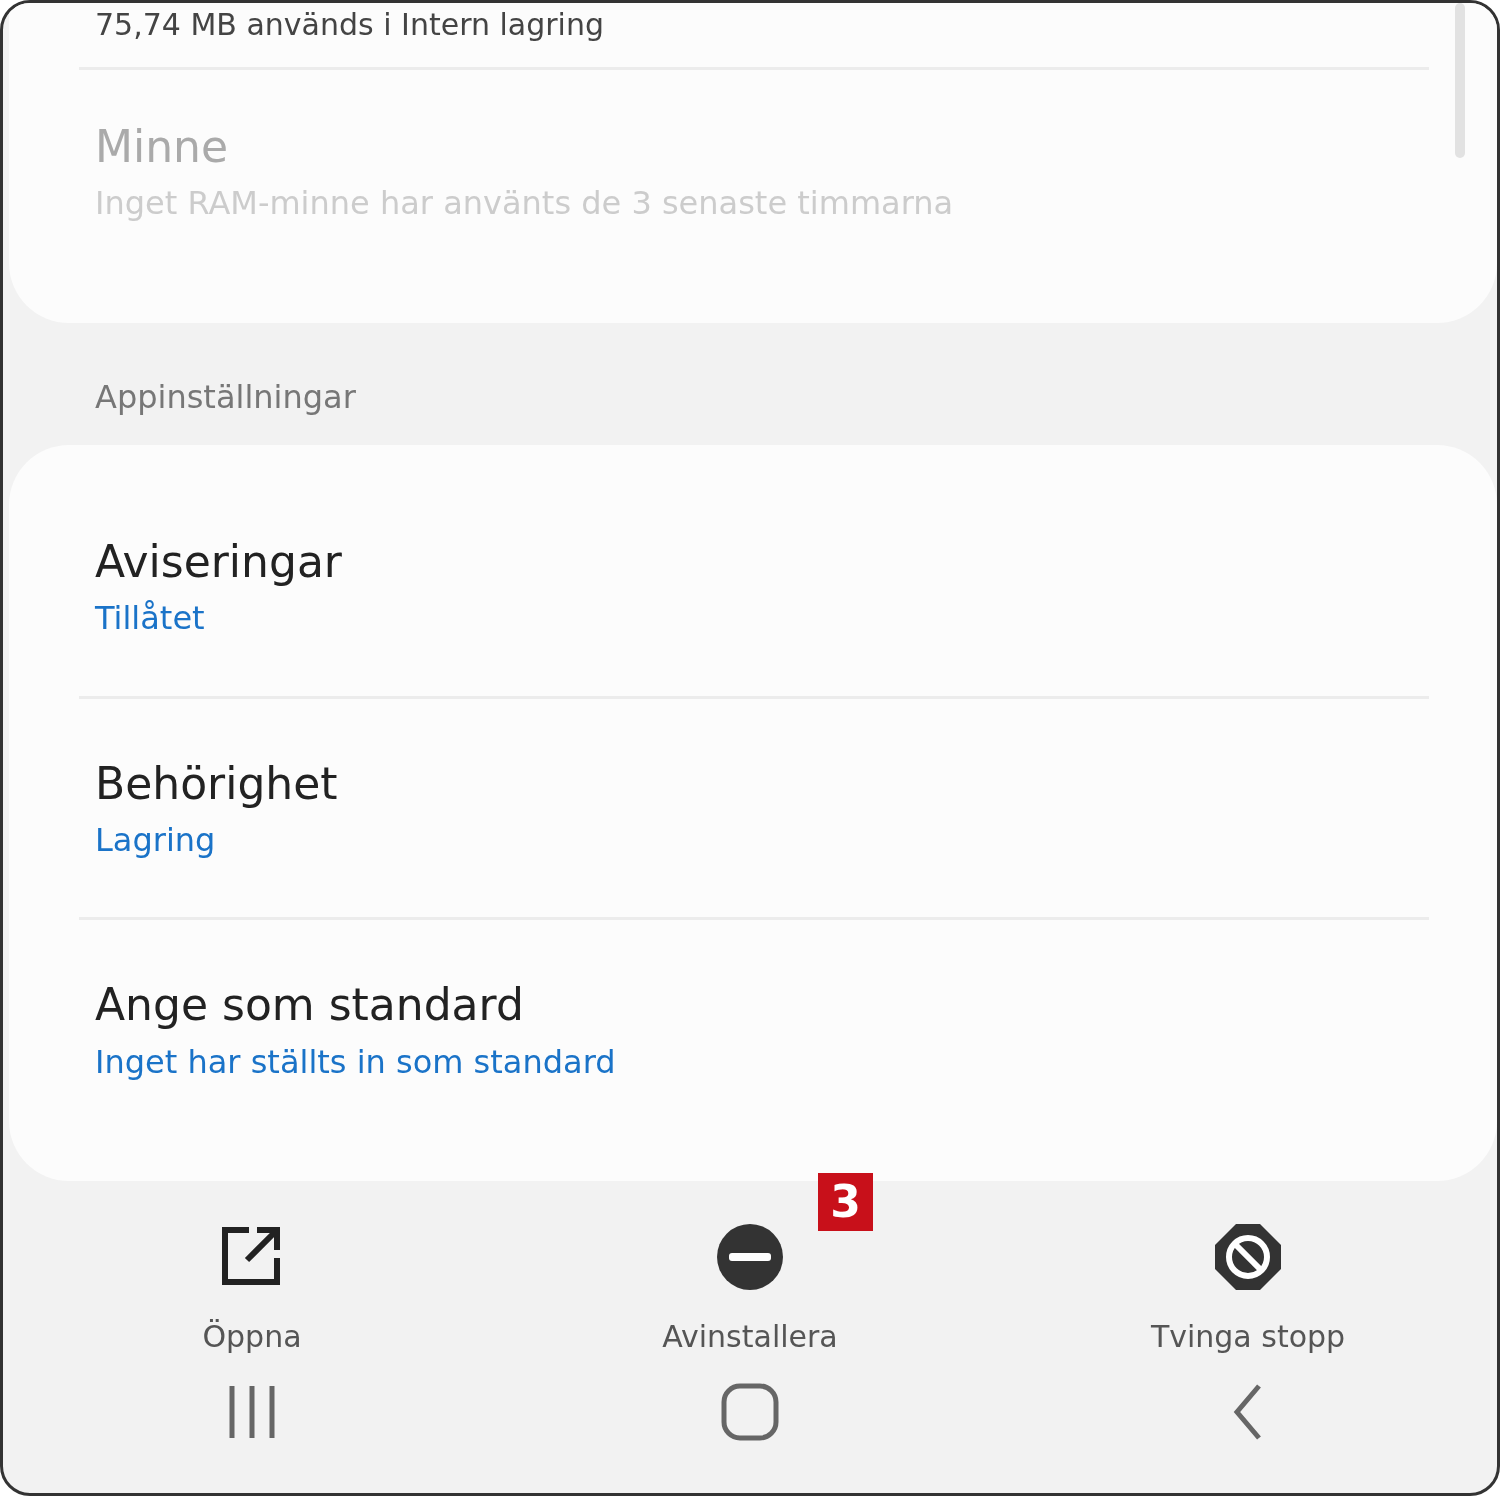  I want to click on item-subtitle: Tillåtet, so click(150, 618).